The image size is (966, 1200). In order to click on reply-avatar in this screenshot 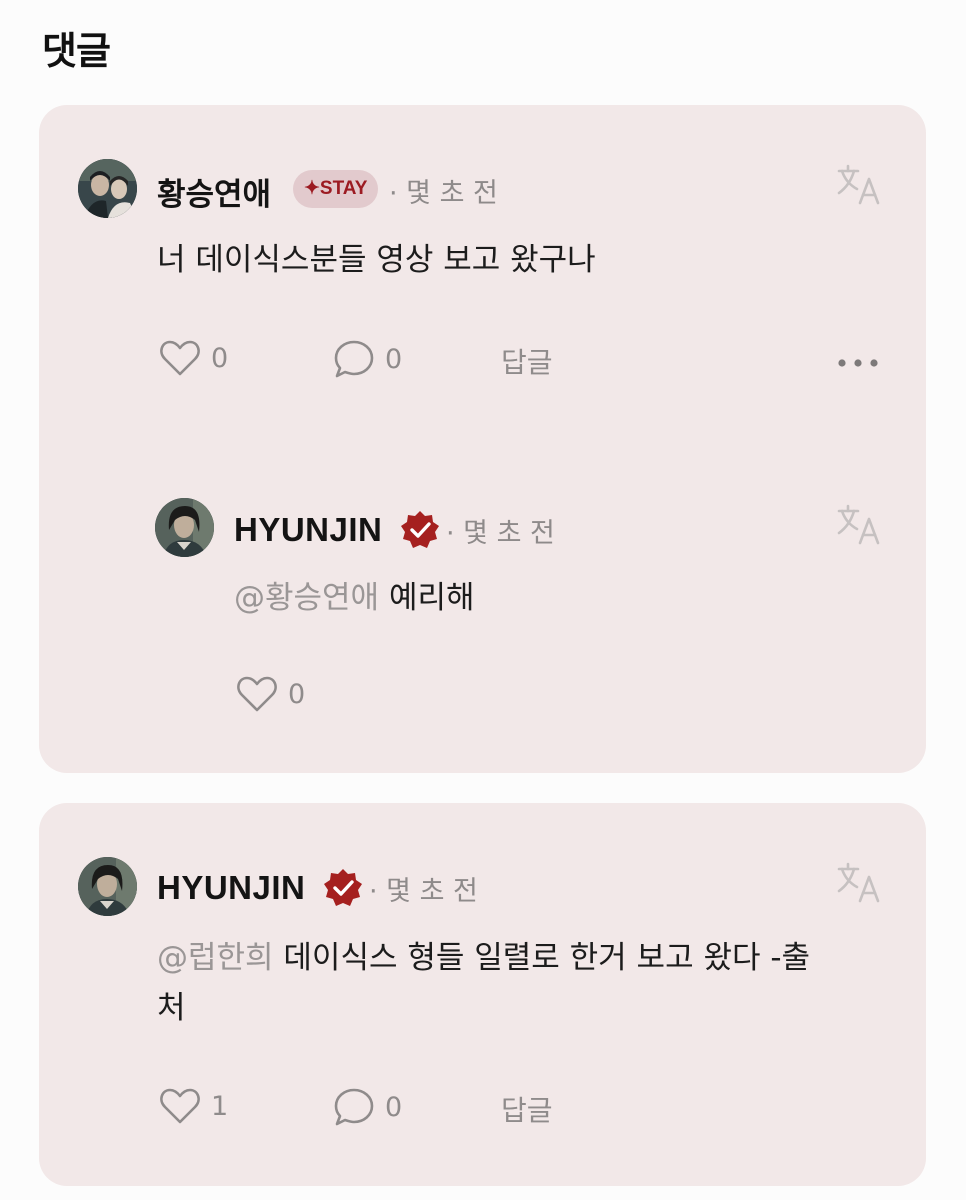, I will do `click(184, 527)`.